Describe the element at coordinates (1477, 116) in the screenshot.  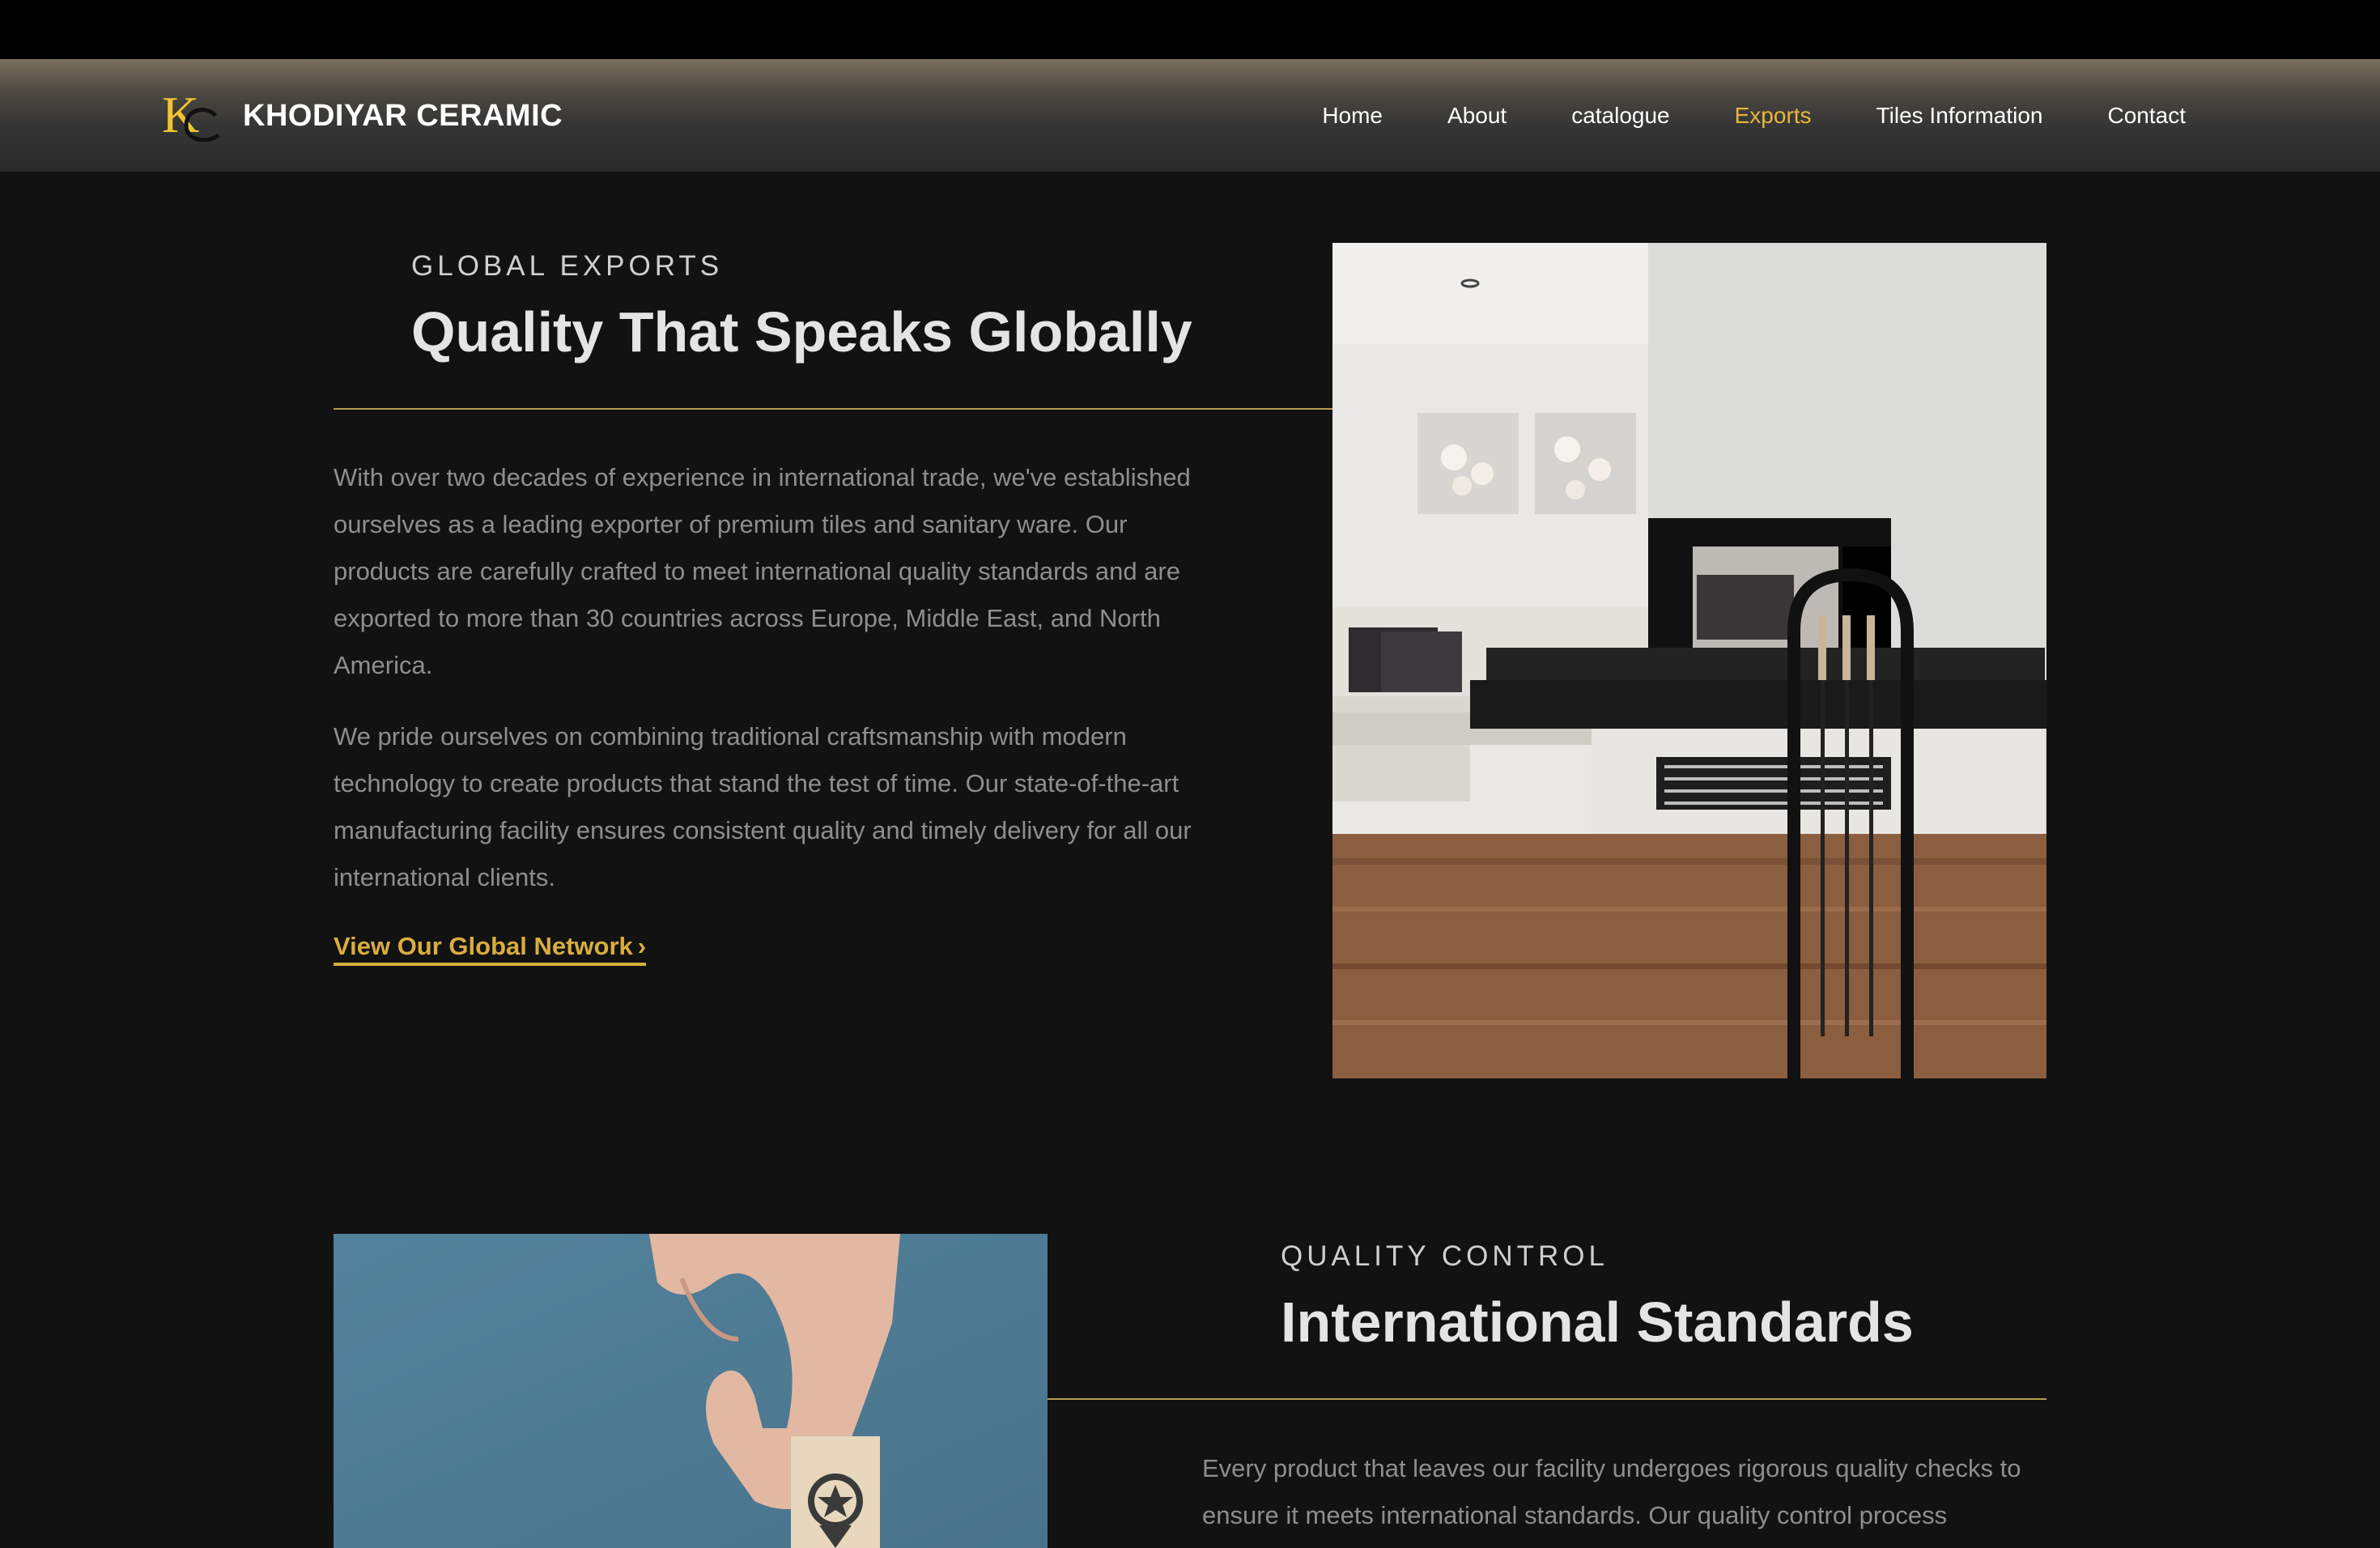
I see `nav-about: About` at that location.